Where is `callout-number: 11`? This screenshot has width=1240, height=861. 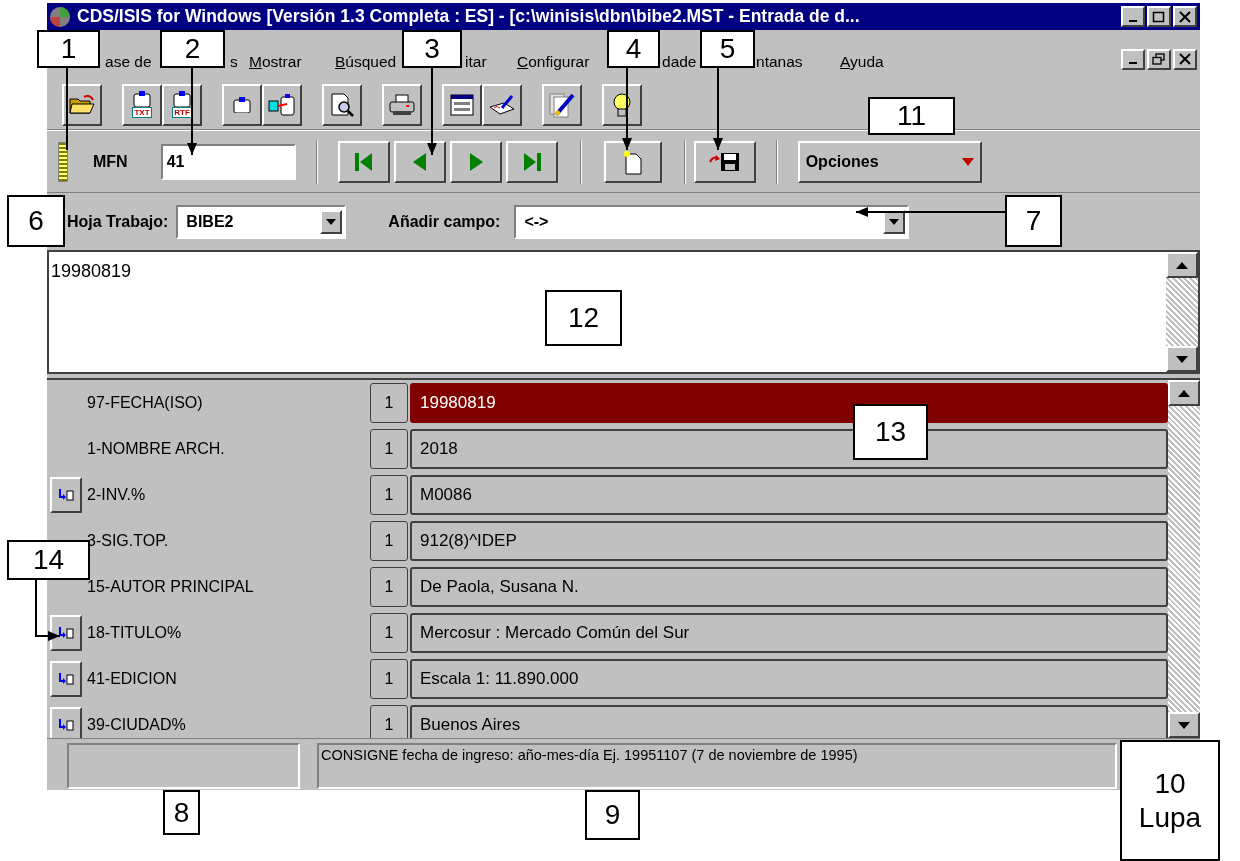
callout-number: 11 is located at coordinates (911, 116).